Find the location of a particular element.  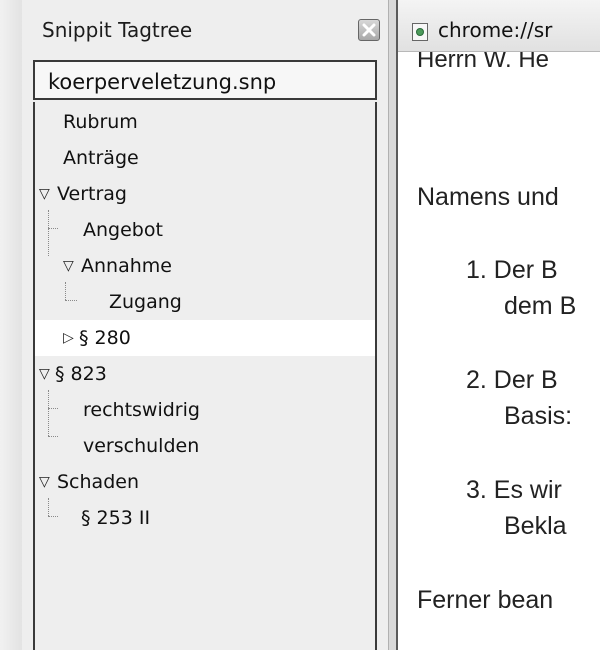

tree-item: Angebot is located at coordinates (205, 230).